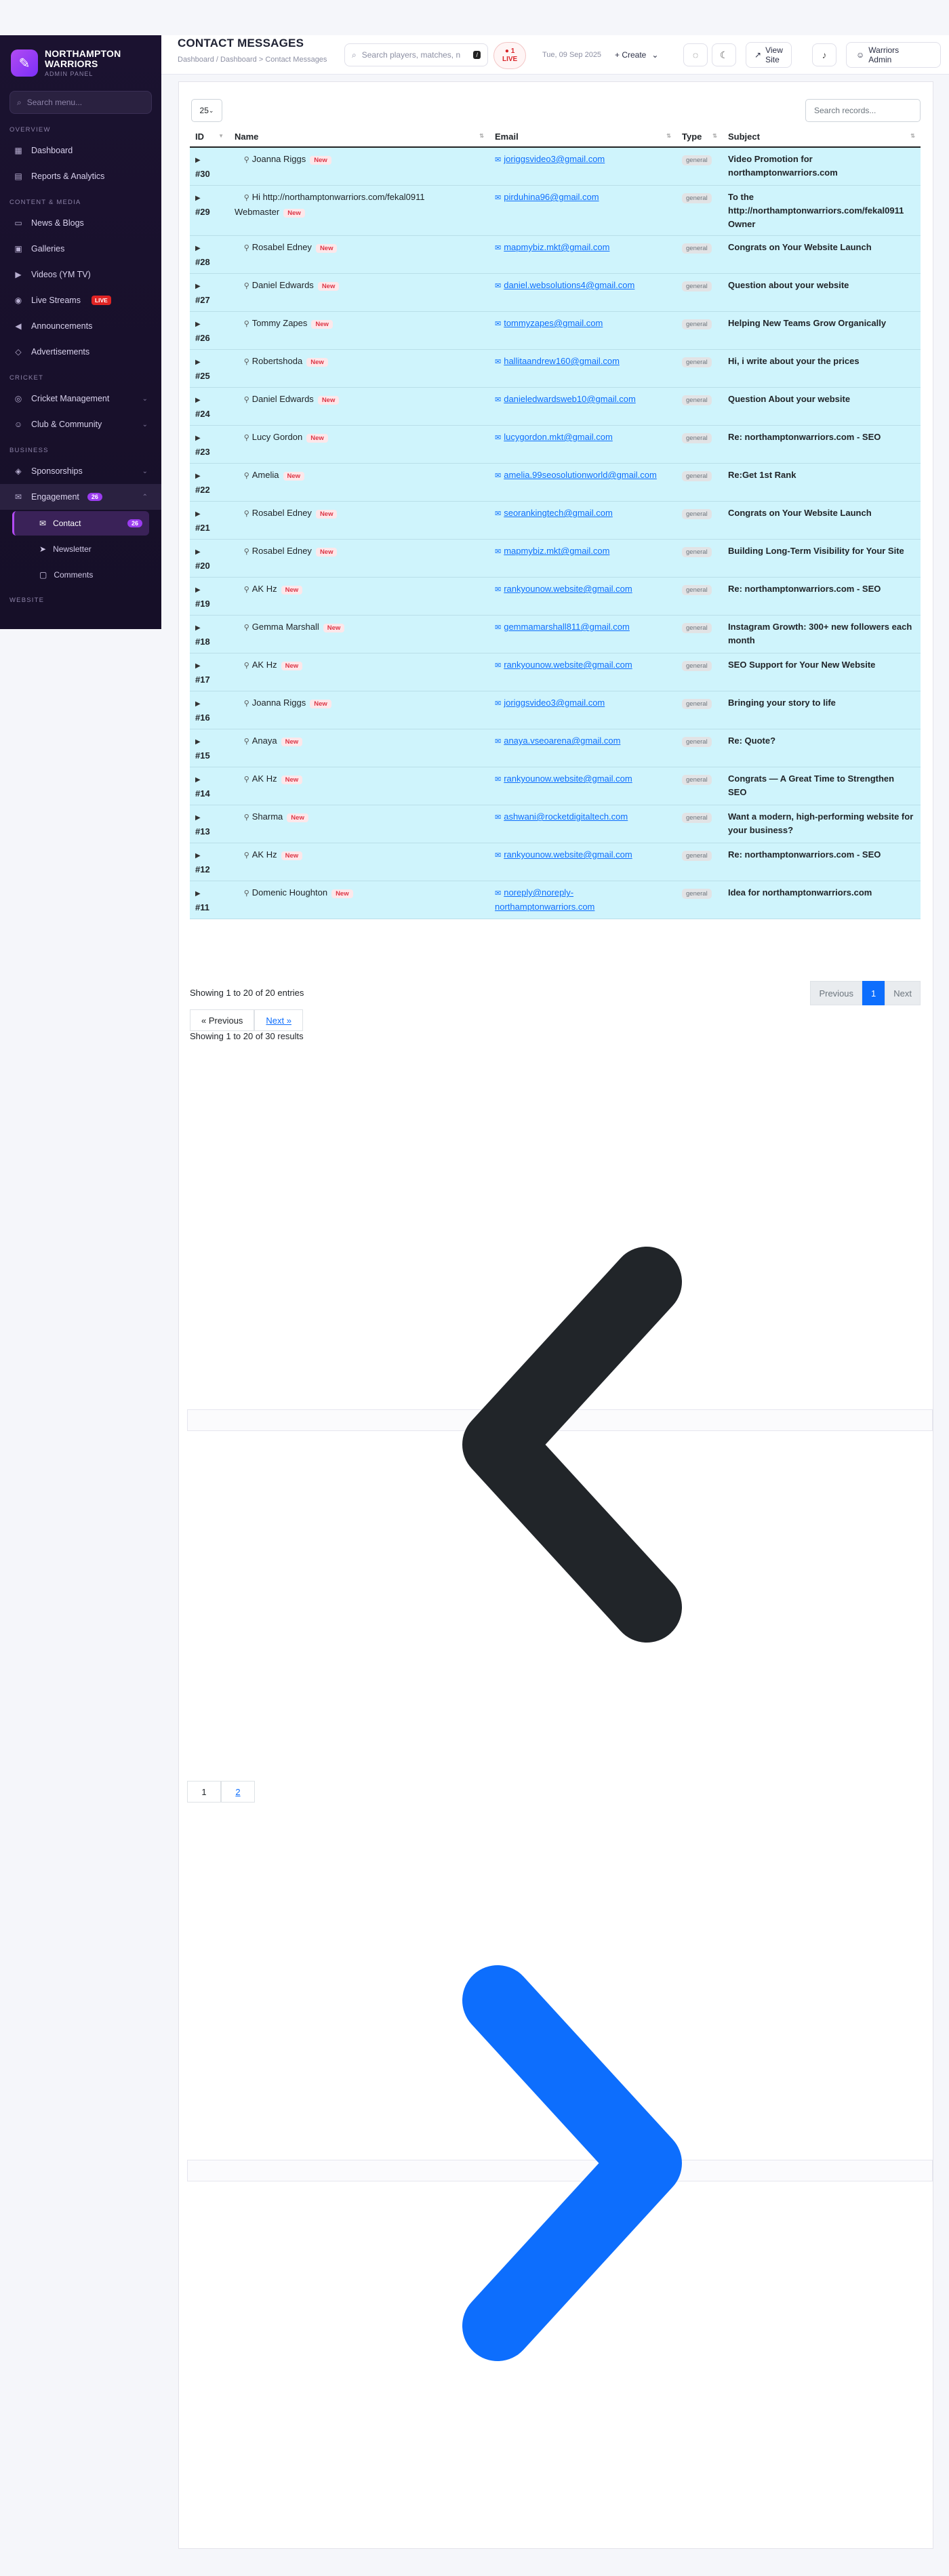  Describe the element at coordinates (80, 575) in the screenshot. I see `sidebar-subitem-comments: ▢ Comments` at that location.